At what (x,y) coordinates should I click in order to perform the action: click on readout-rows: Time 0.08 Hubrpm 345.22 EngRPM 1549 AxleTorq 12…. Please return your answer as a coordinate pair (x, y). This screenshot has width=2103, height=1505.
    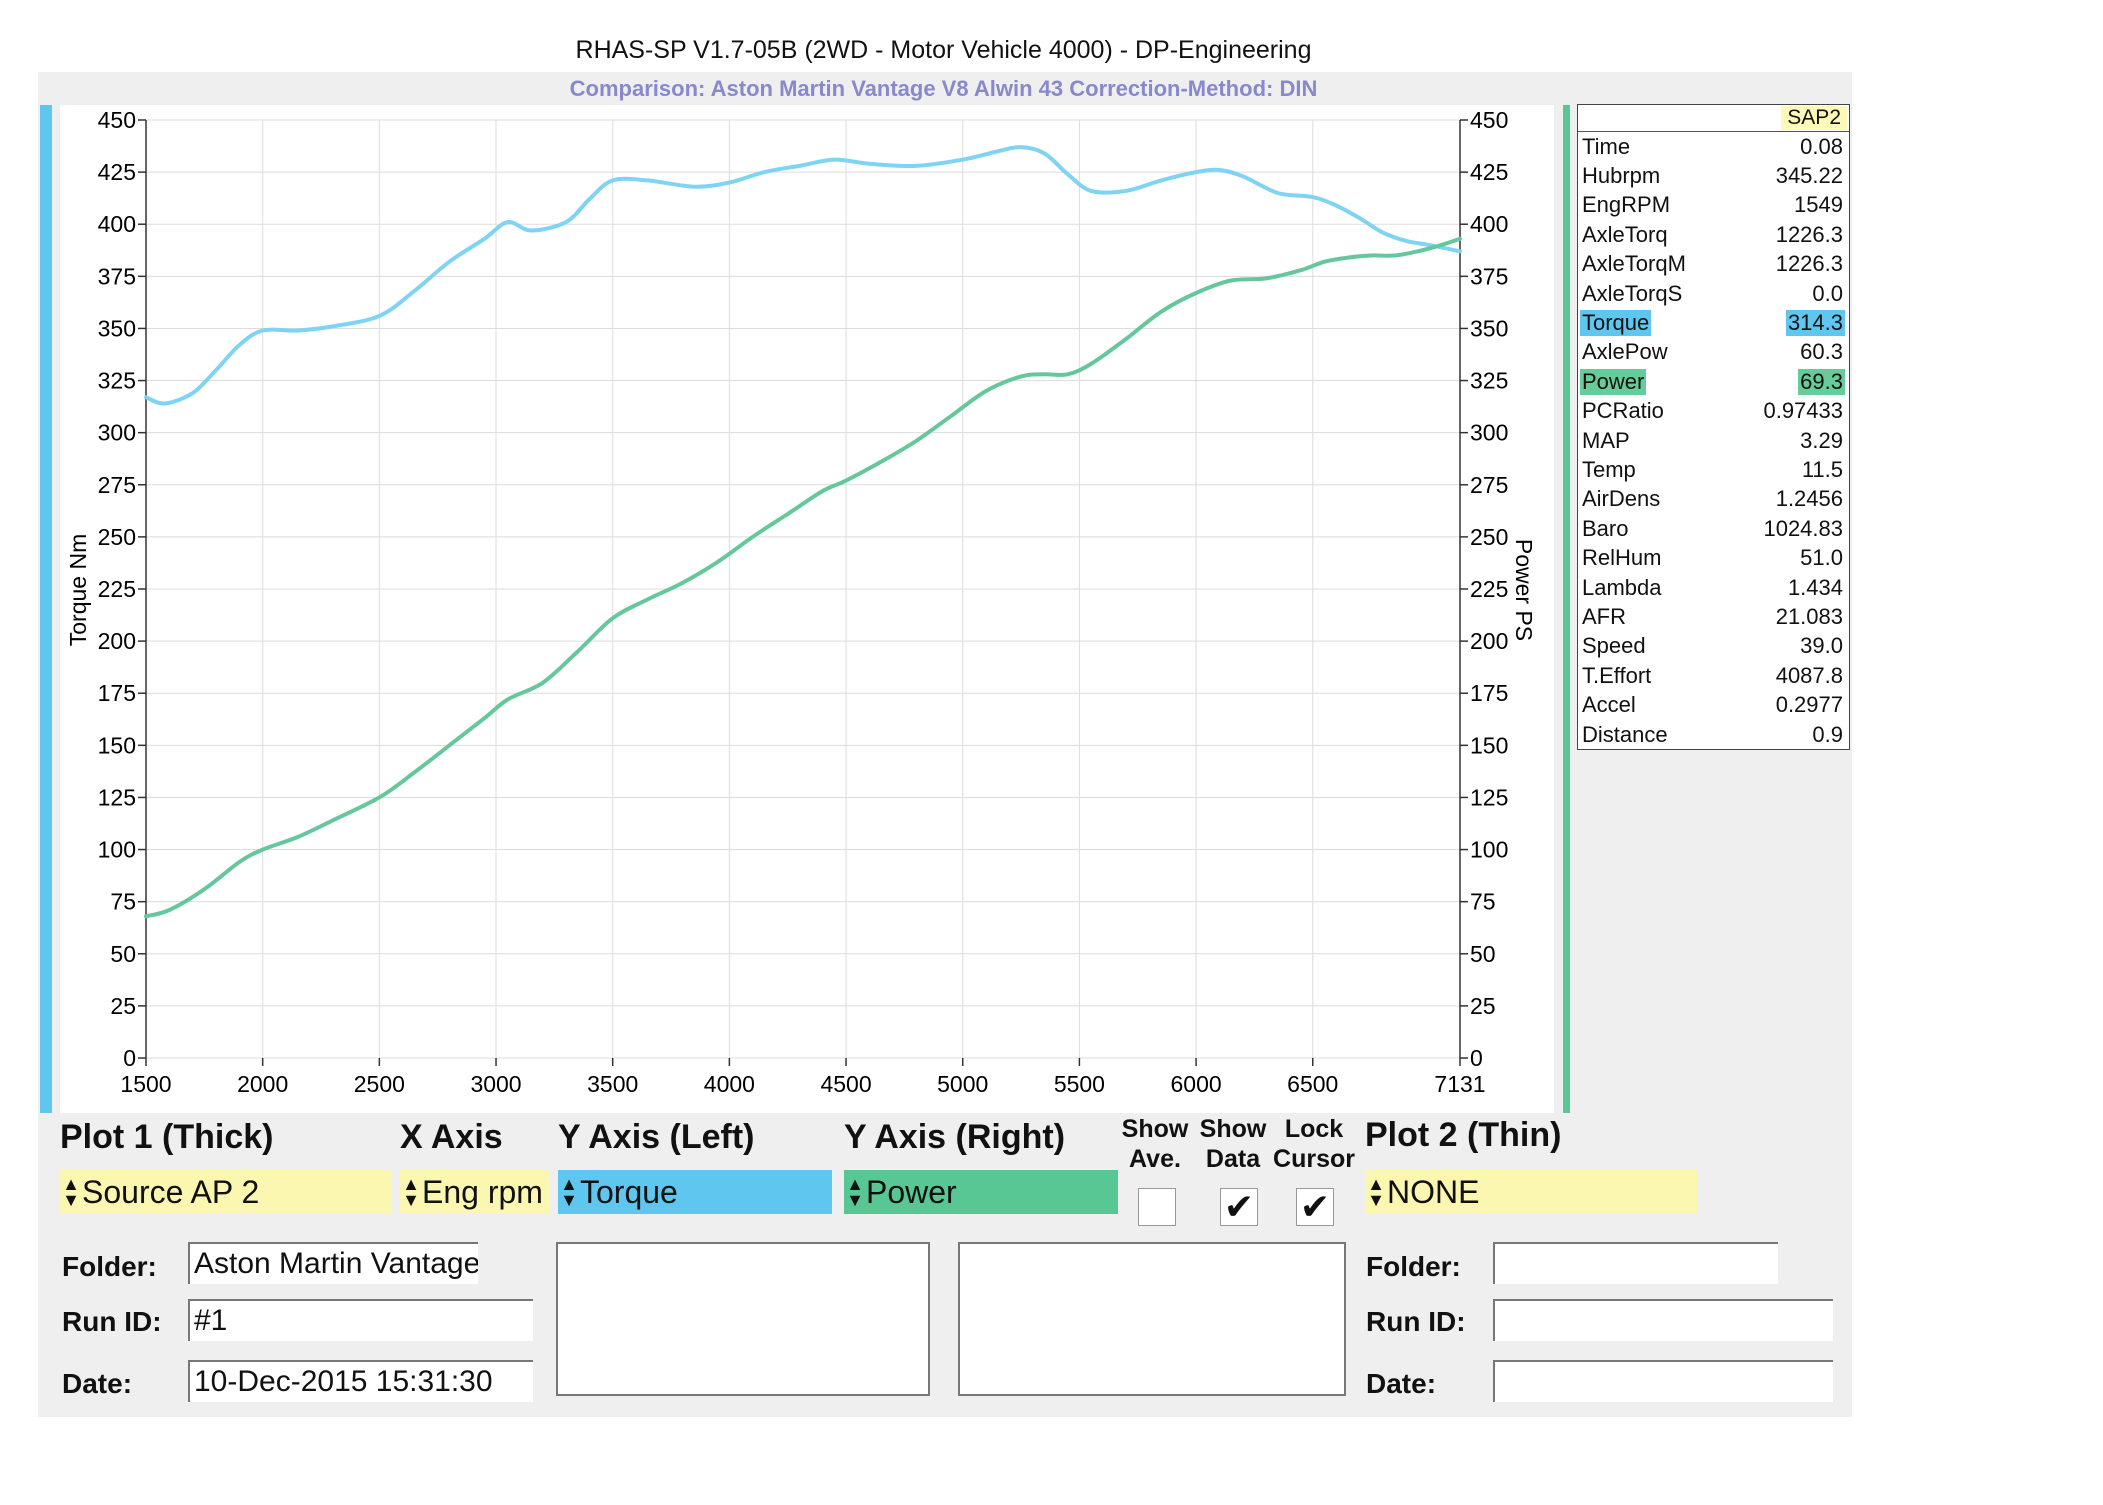
    Looking at the image, I should click on (1713, 440).